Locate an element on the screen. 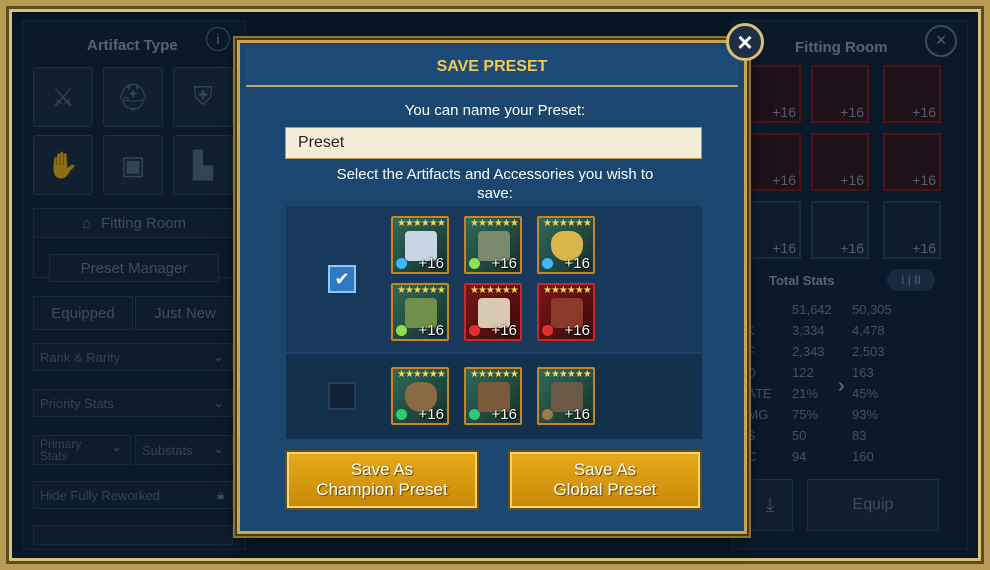 This screenshot has width=990, height=570. chest-artifact-tile: ★★★★★★ +16 is located at coordinates (493, 312).